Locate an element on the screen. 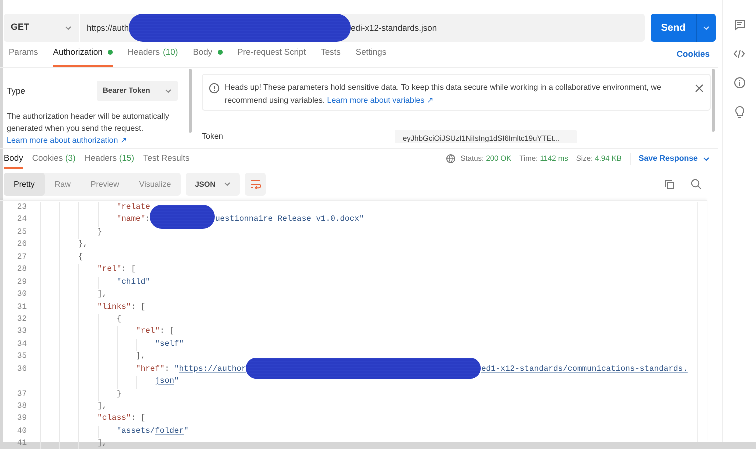  learn-more-link: Learn more about authorization ↗ is located at coordinates (100, 140).